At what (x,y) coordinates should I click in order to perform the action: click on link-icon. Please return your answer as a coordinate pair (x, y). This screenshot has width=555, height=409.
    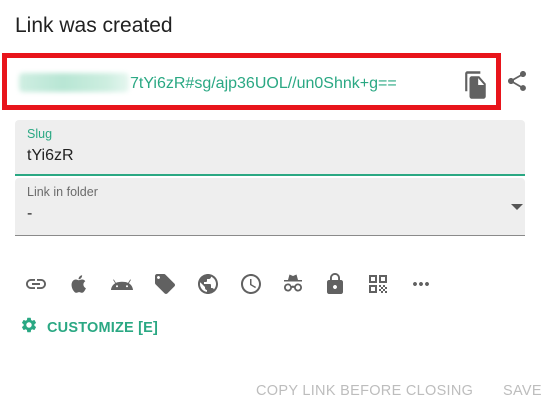
    Looking at the image, I should click on (36, 284).